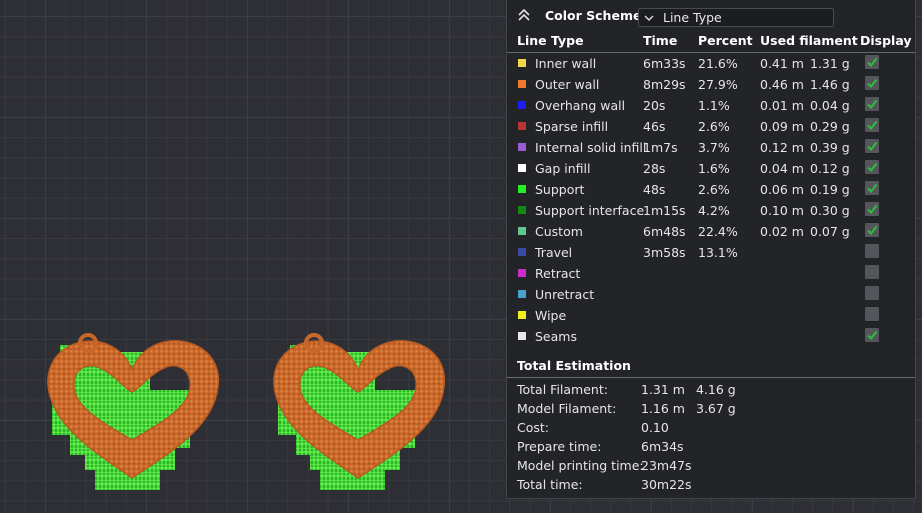 This screenshot has height=513, width=922. Describe the element at coordinates (711, 126) in the screenshot. I see `table-row: Sparse infill 46s 2.6% 0.09 m 0.29 g` at that location.